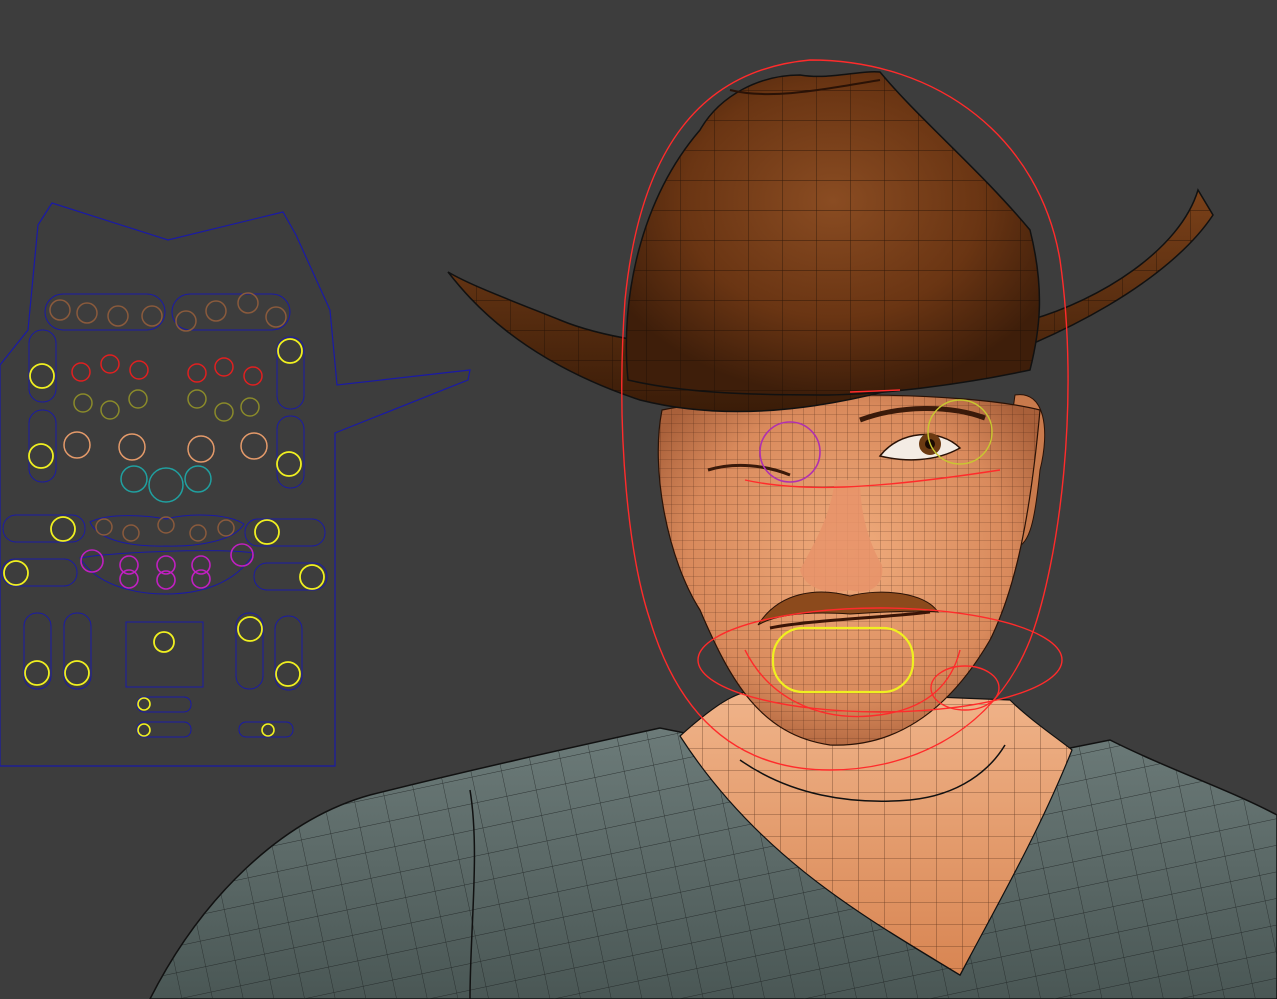 This screenshot has width=1277, height=999. Describe the element at coordinates (166, 405) in the screenshot. I see `eye-lower-ctrl` at that location.